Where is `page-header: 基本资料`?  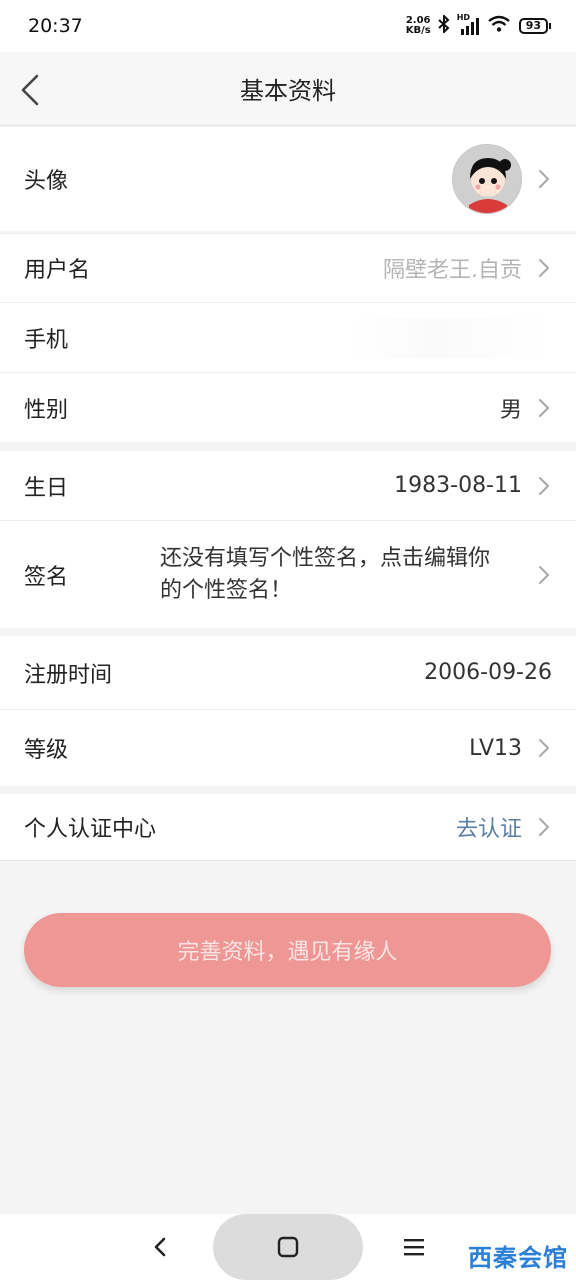
page-header: 基本资料 is located at coordinates (288, 89).